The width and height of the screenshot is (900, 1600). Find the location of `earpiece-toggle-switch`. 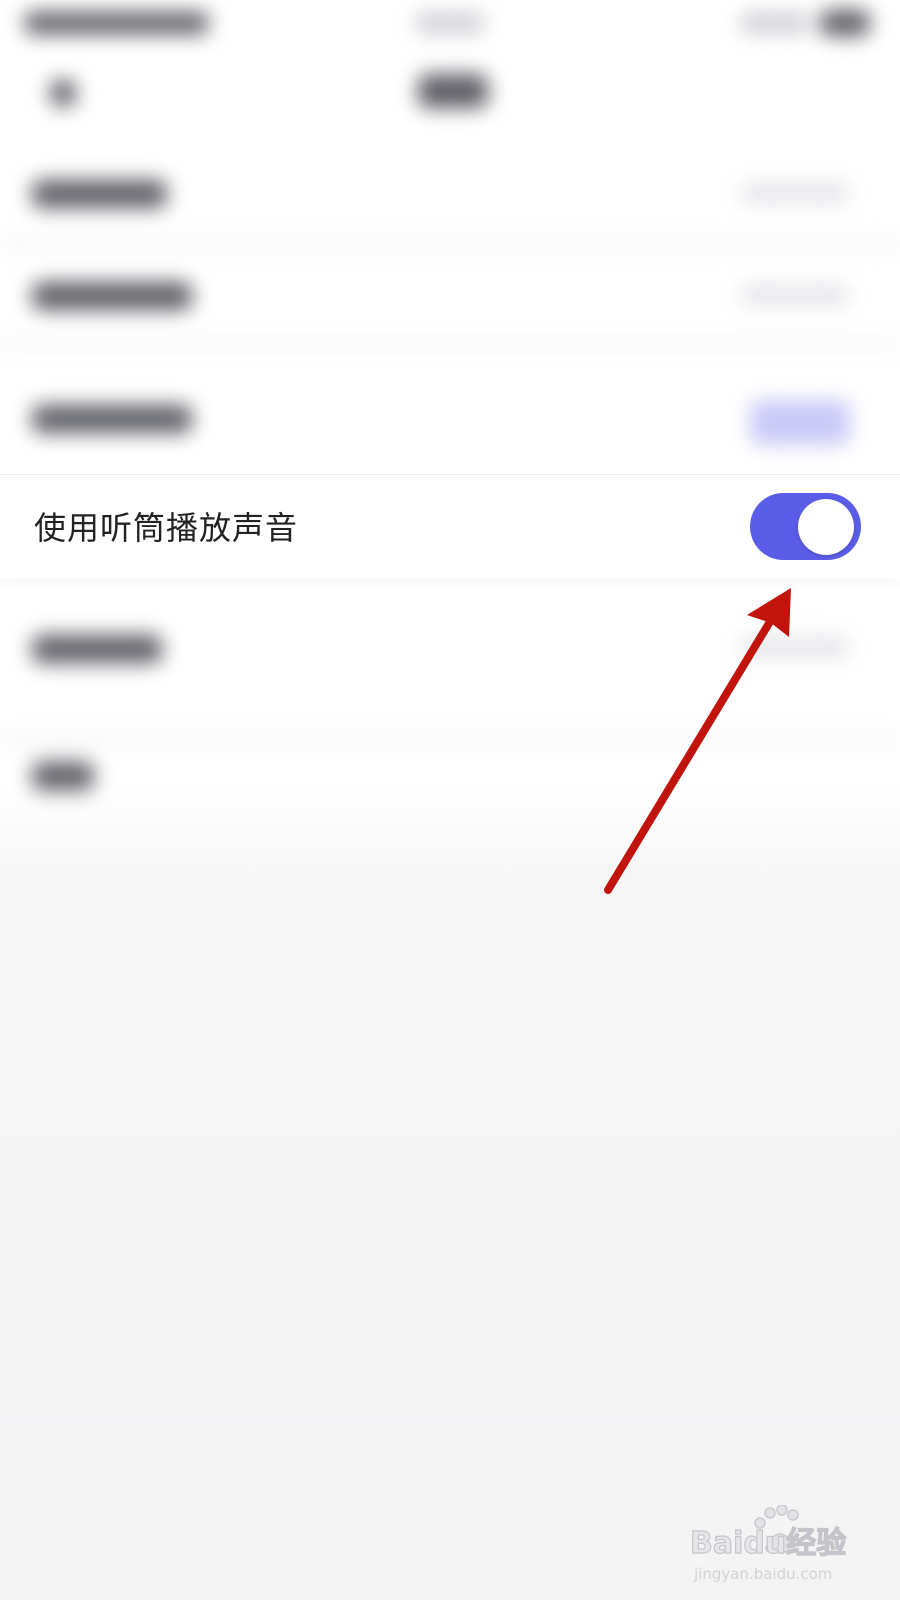

earpiece-toggle-switch is located at coordinates (805, 526).